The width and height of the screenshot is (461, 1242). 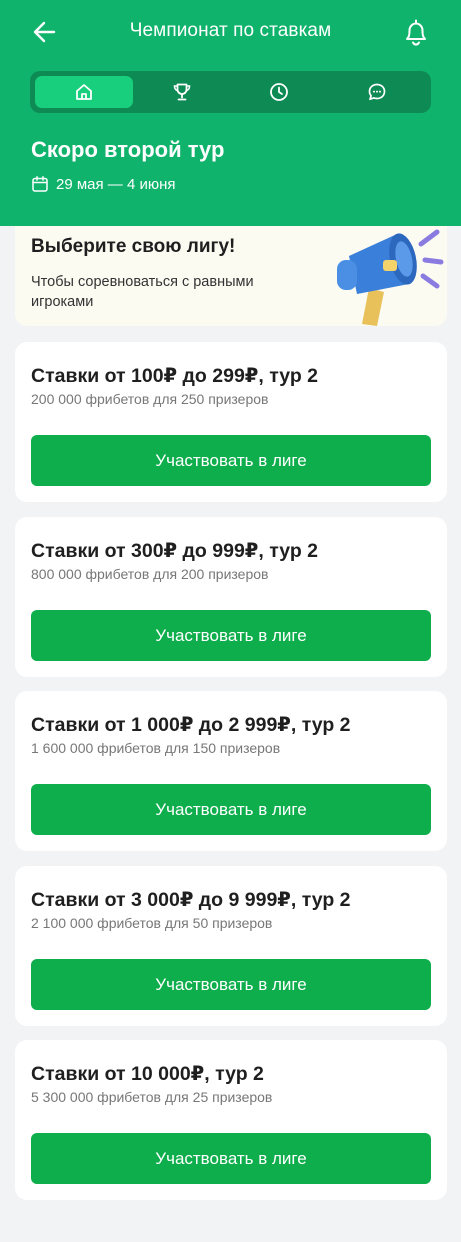 What do you see at coordinates (156, 748) in the screenshot?
I see `league-prize: 1 600 000 фрибетов для 150 призеров` at bounding box center [156, 748].